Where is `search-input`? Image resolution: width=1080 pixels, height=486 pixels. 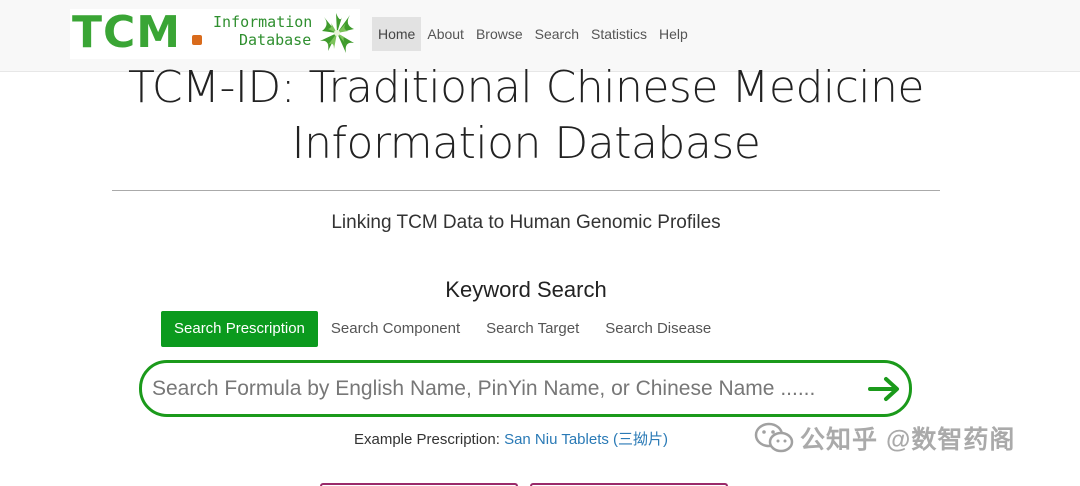
search-input is located at coordinates (497, 389).